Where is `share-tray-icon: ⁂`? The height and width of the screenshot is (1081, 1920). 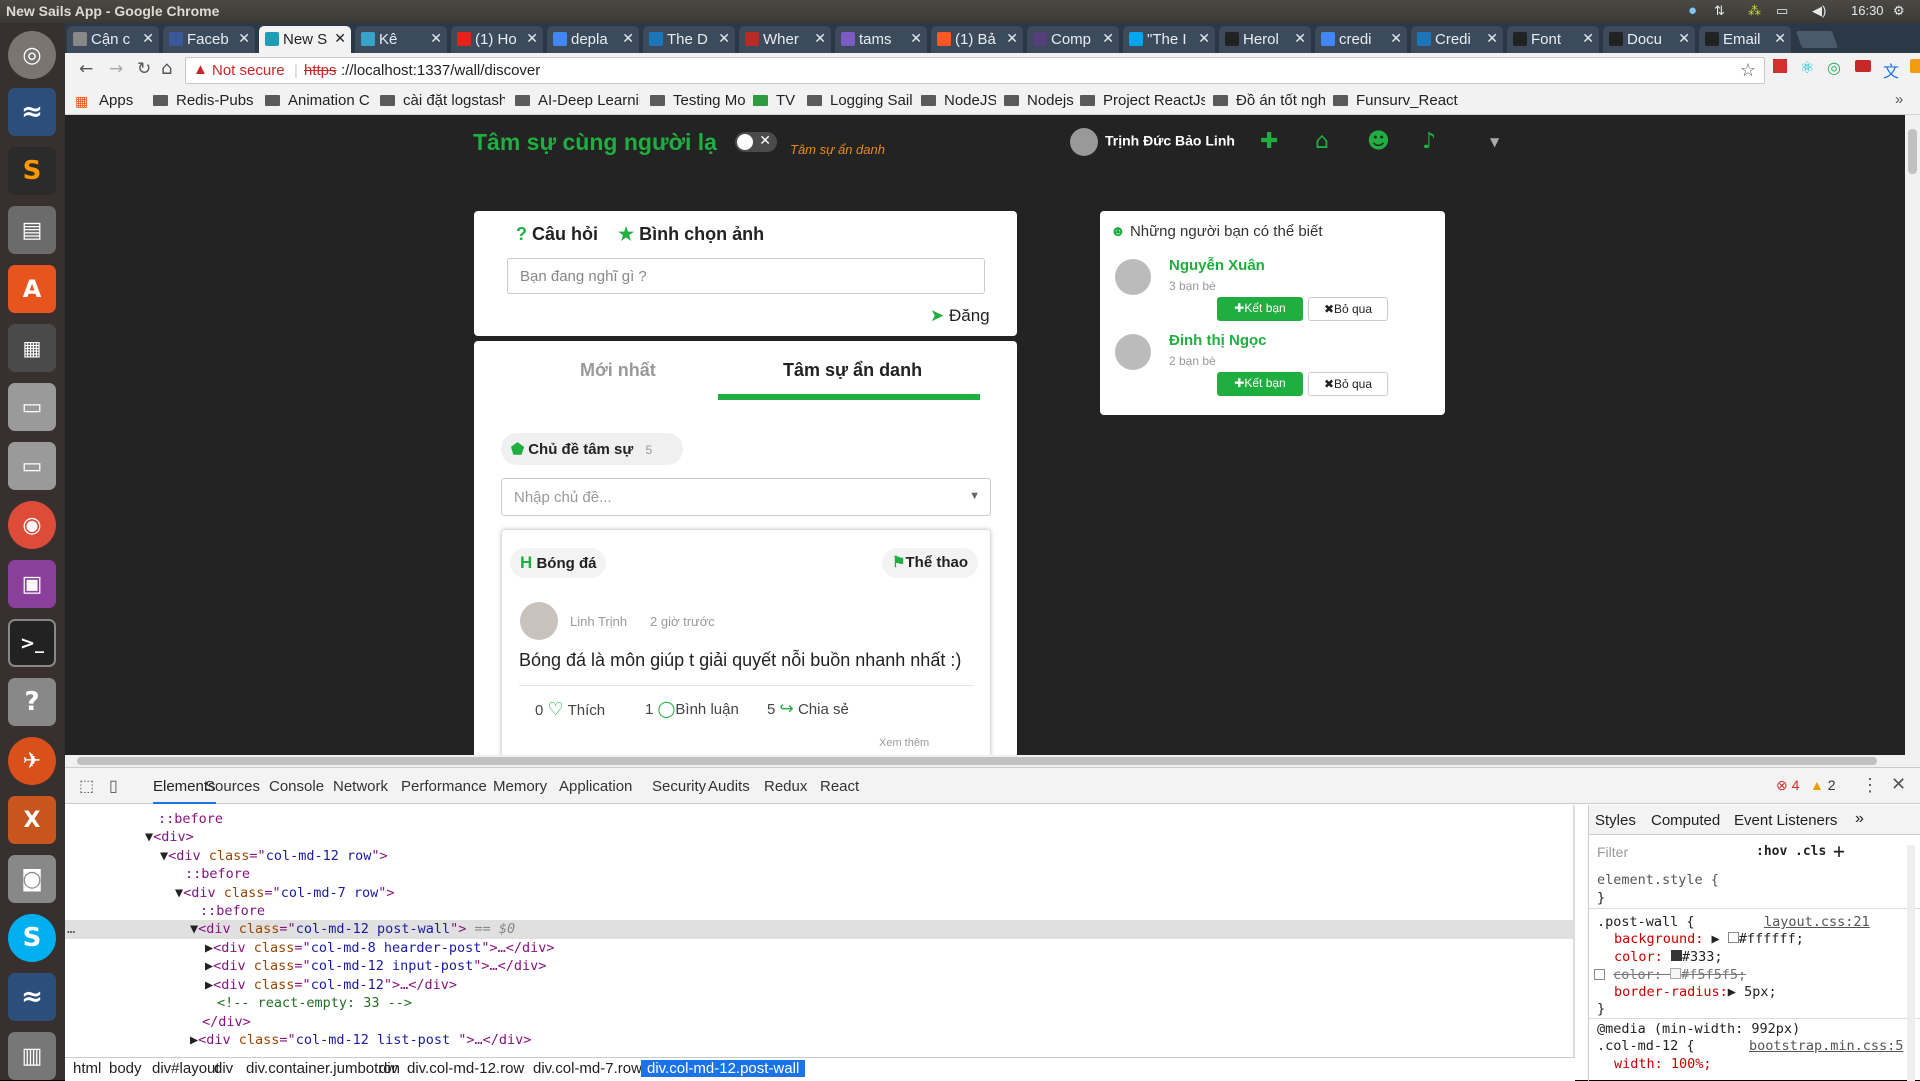 share-tray-icon: ⁂ is located at coordinates (1754, 11).